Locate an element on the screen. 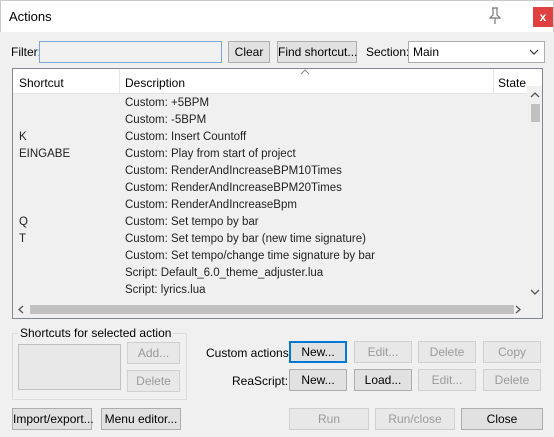 This screenshot has height=437, width=554. description-cell: Custom: RenderAndIncreaseBpm is located at coordinates (211, 205).